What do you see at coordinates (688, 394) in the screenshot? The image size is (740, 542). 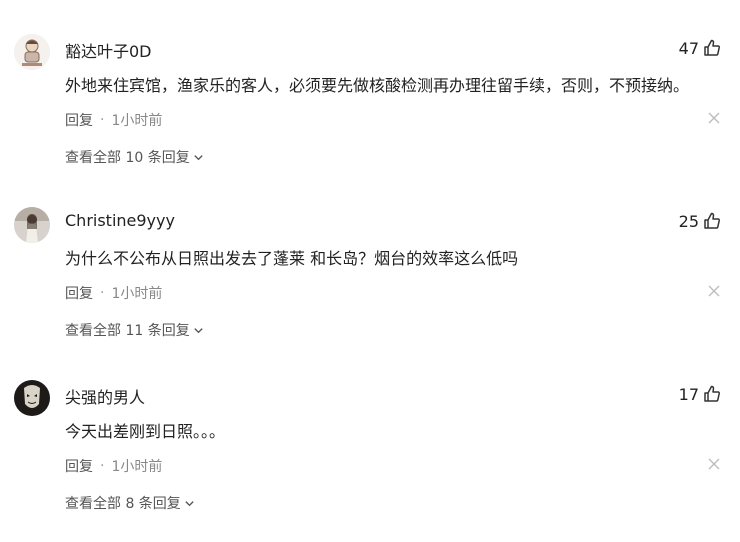 I see `like-count: 17` at bounding box center [688, 394].